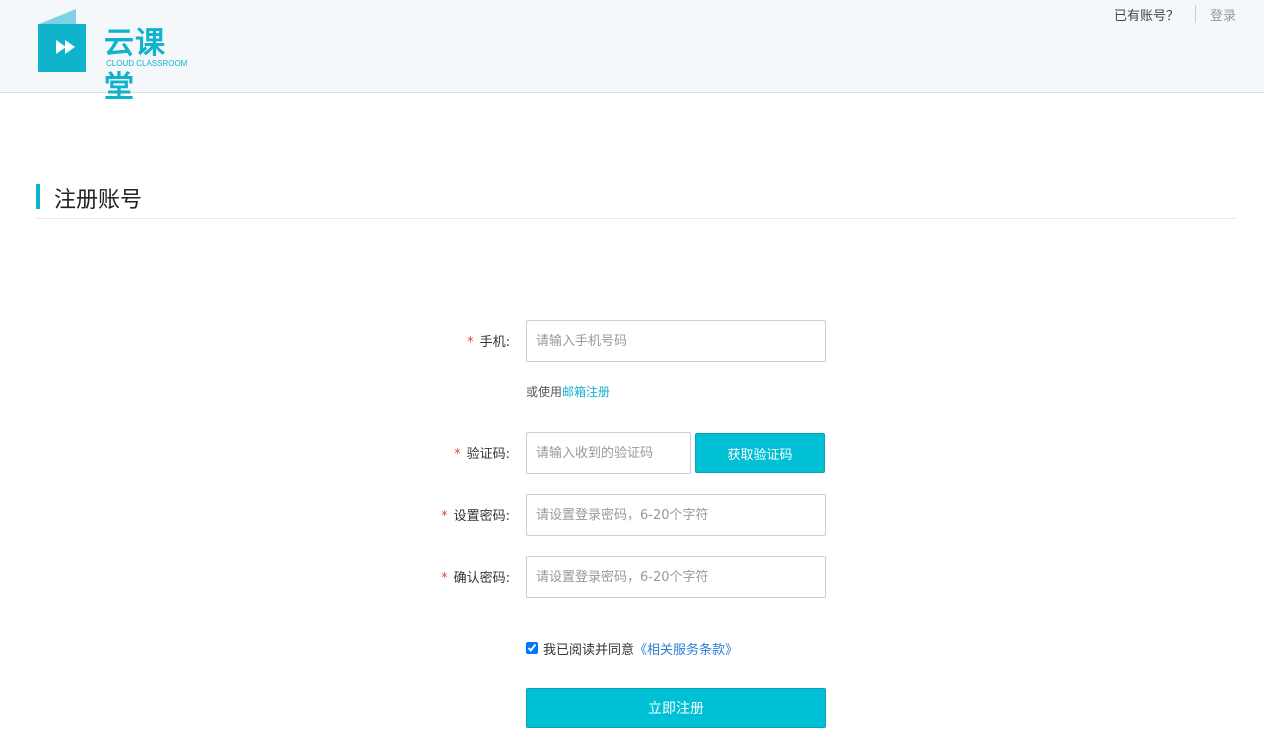  Describe the element at coordinates (445, 340) in the screenshot. I see `phone-label: * 手机:` at that location.